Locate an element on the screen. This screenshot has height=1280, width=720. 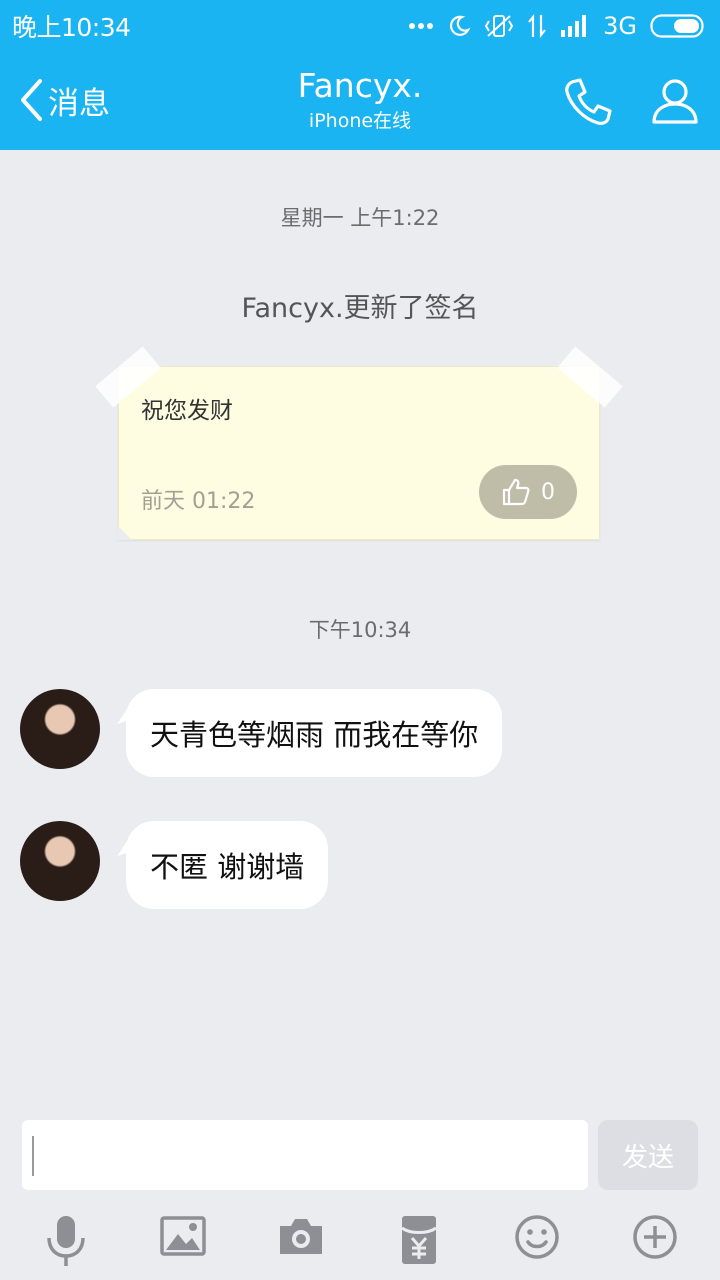
chevron-left-icon is located at coordinates (31, 100).